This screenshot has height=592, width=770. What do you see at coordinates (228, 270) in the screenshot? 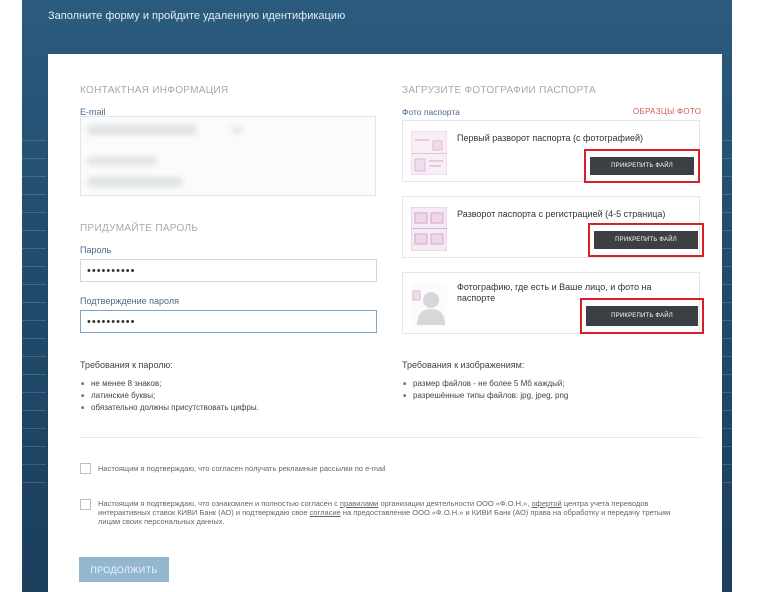
I see `password-input` at bounding box center [228, 270].